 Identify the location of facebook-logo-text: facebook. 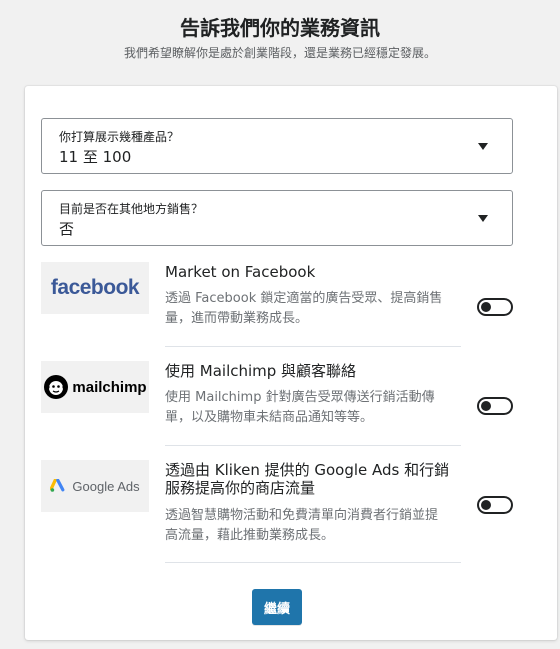
(95, 287).